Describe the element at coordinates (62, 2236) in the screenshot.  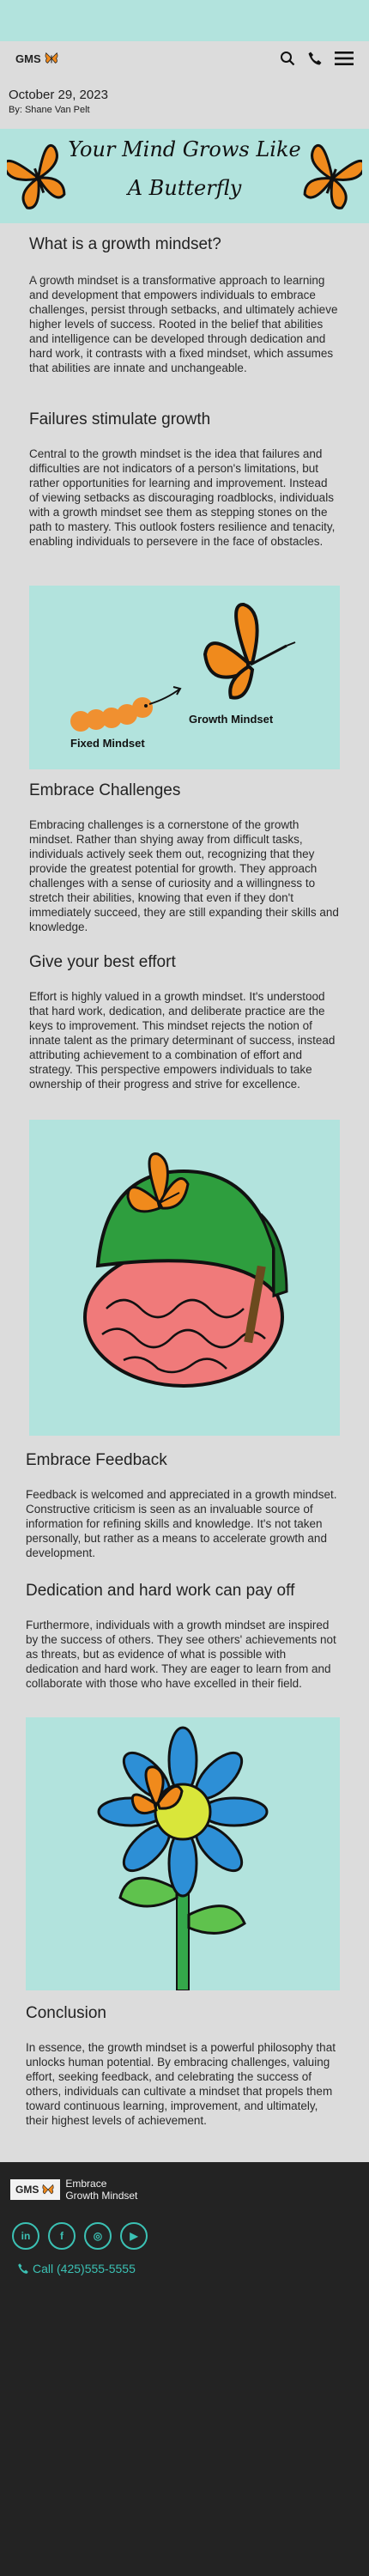
I see `facebook-icon: f` at that location.